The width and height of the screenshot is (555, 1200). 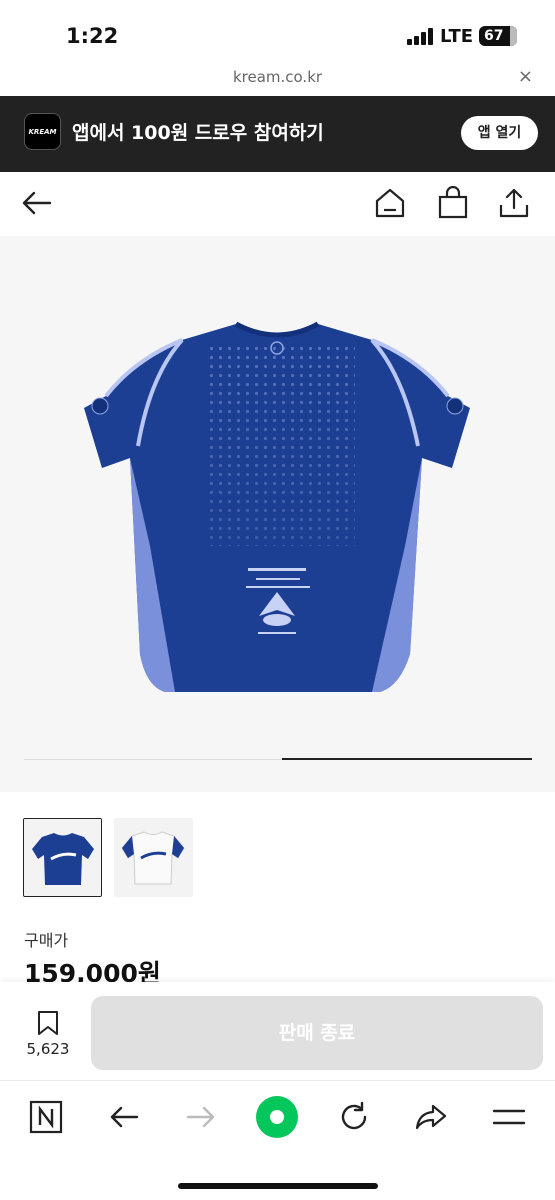 I want to click on bookmark-icon, so click(x=48, y=1023).